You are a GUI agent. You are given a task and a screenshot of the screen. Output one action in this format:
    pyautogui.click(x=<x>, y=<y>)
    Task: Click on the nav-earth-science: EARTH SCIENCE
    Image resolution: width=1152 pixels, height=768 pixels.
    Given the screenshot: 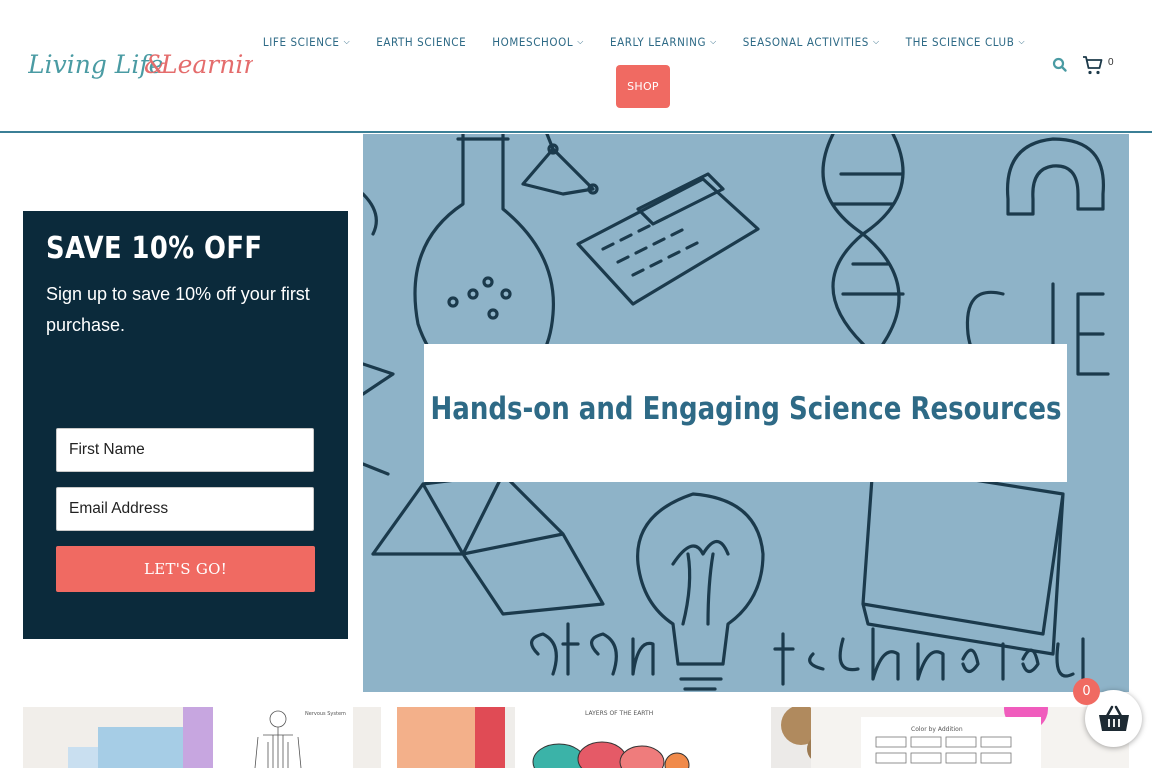 What is the action you would take?
    pyautogui.click(x=421, y=42)
    